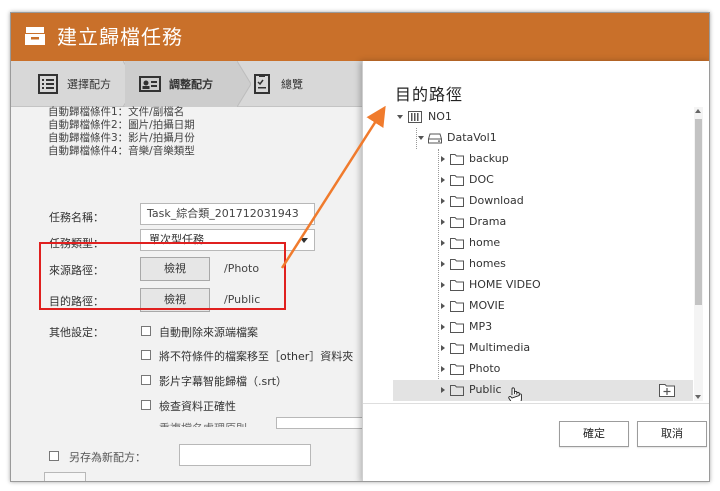  Describe the element at coordinates (146, 331) in the screenshot. I see `delete-source-checkbox` at that location.